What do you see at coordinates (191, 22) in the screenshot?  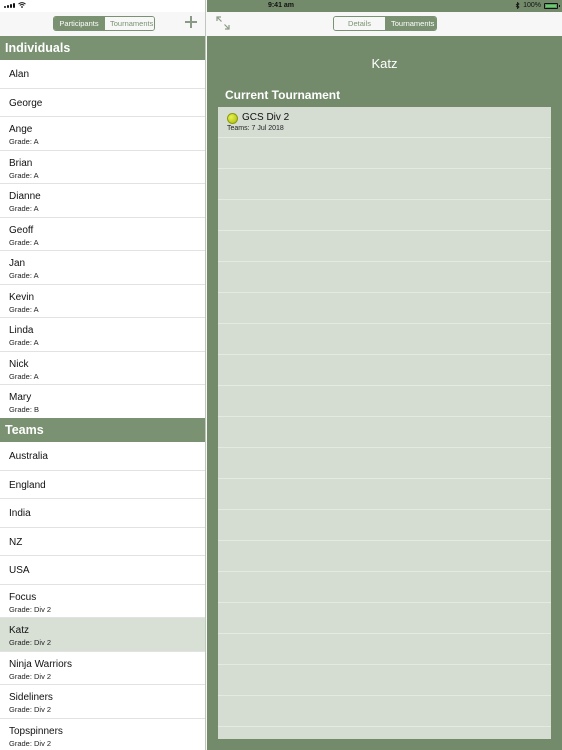 I see `add-icon` at bounding box center [191, 22].